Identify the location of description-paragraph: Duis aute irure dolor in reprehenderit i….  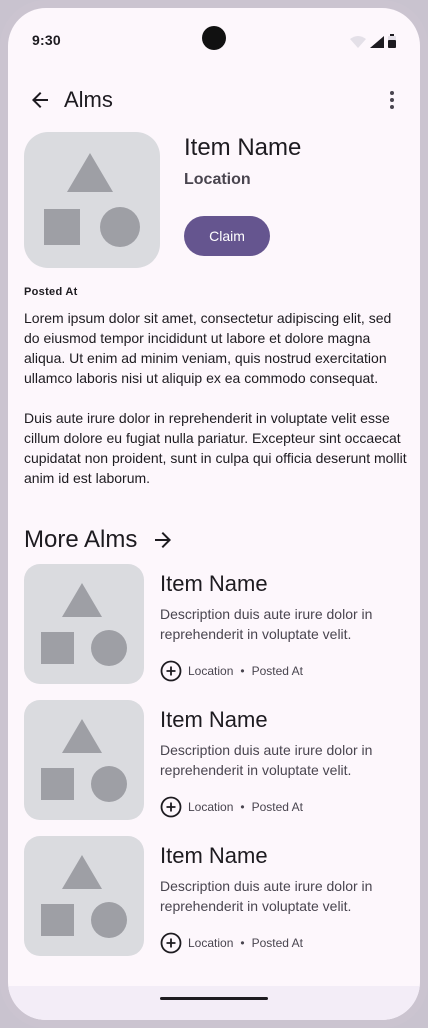
(215, 448).